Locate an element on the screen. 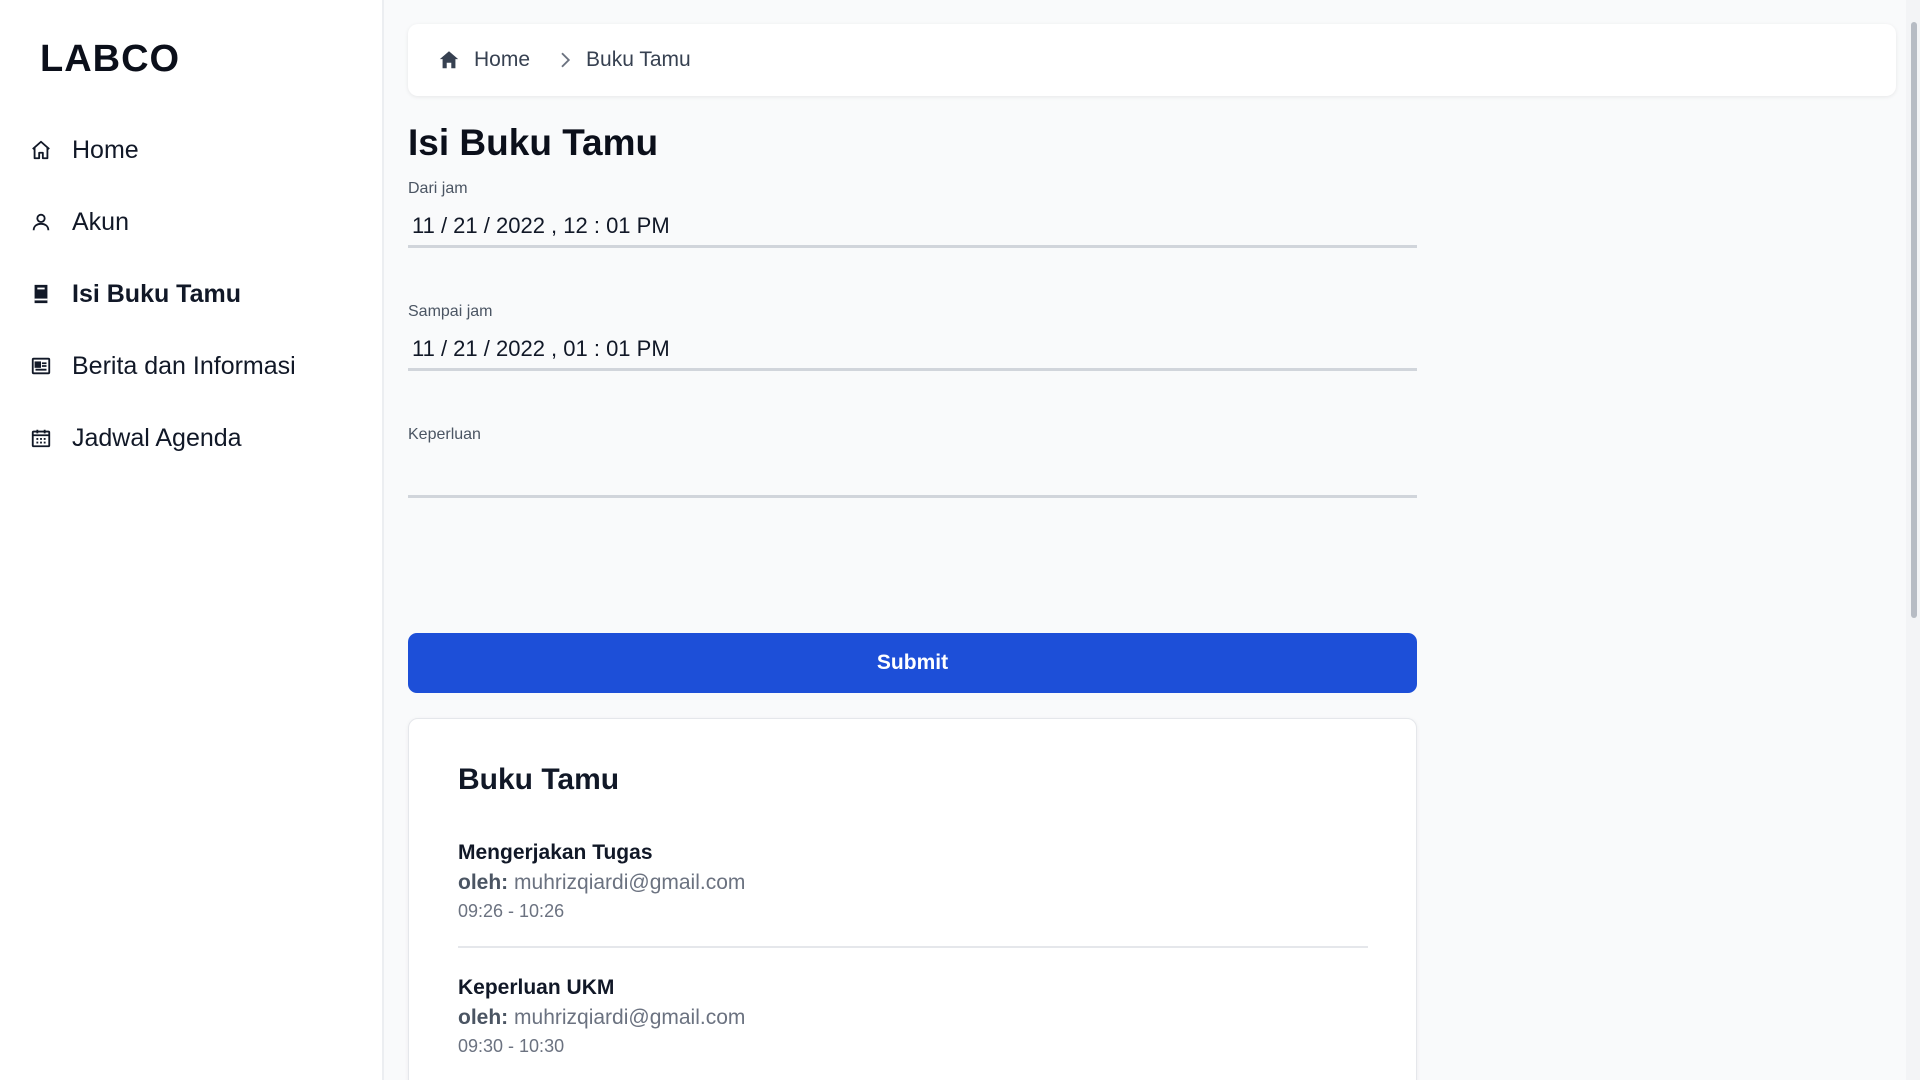  sidebar-item-label: Isi Buku Tamu is located at coordinates (157, 293).